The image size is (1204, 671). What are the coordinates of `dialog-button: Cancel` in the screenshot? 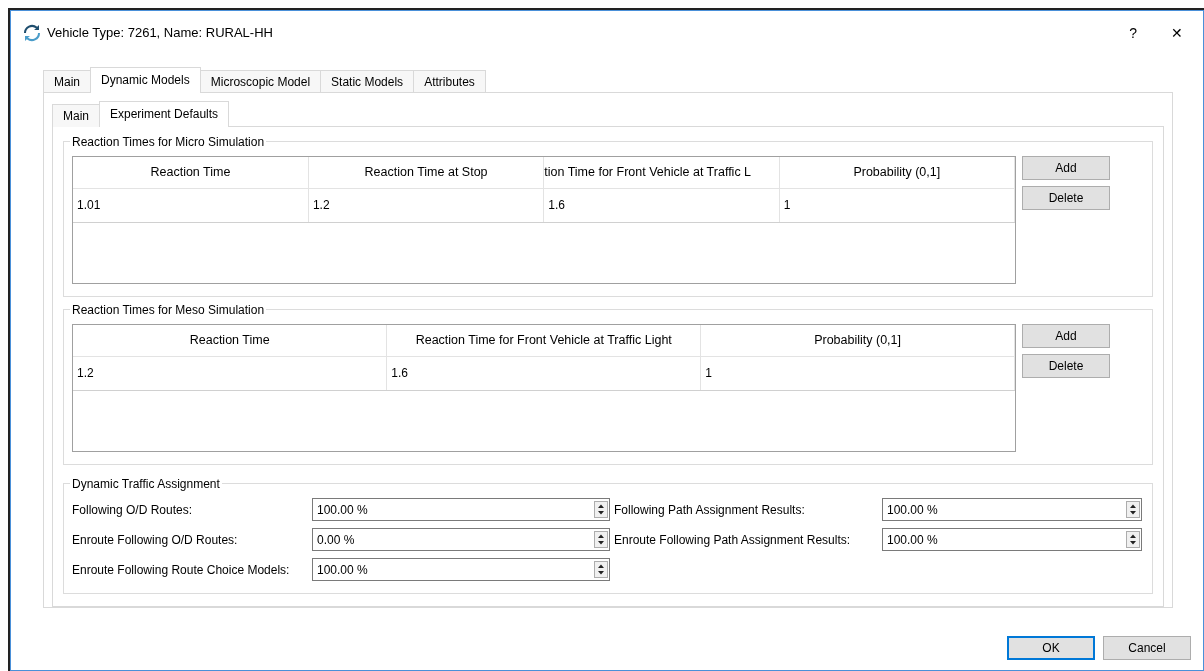 It's located at (1147, 648).